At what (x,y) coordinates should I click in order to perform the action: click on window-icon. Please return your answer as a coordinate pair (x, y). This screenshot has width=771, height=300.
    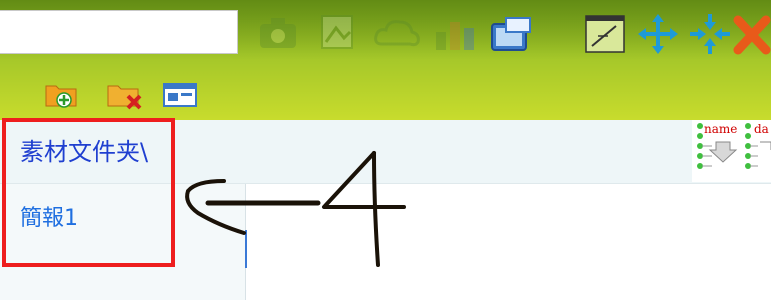
    Looking at the image, I should click on (180, 95).